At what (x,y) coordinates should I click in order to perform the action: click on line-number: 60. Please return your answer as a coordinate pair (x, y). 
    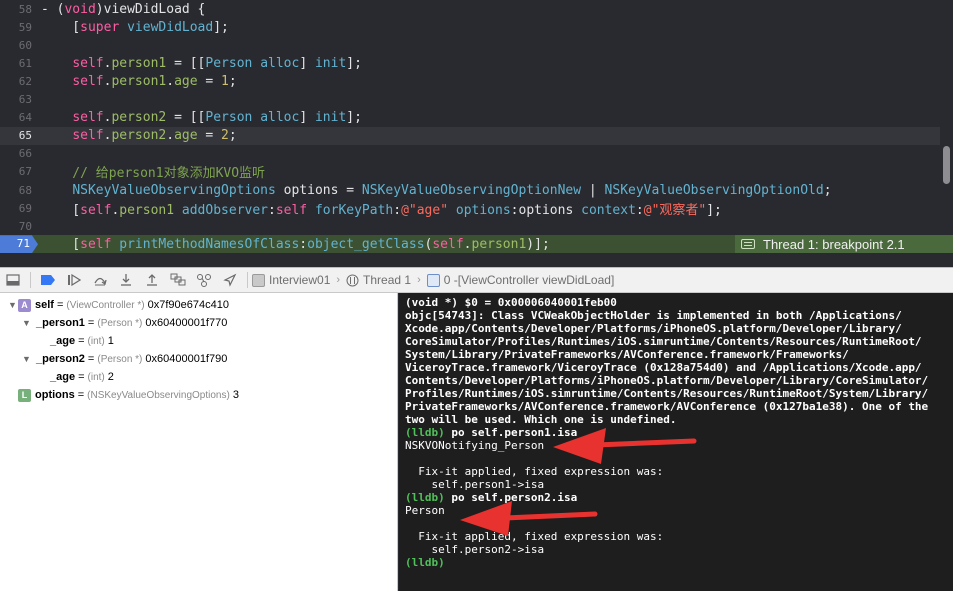
    Looking at the image, I should click on (18, 45).